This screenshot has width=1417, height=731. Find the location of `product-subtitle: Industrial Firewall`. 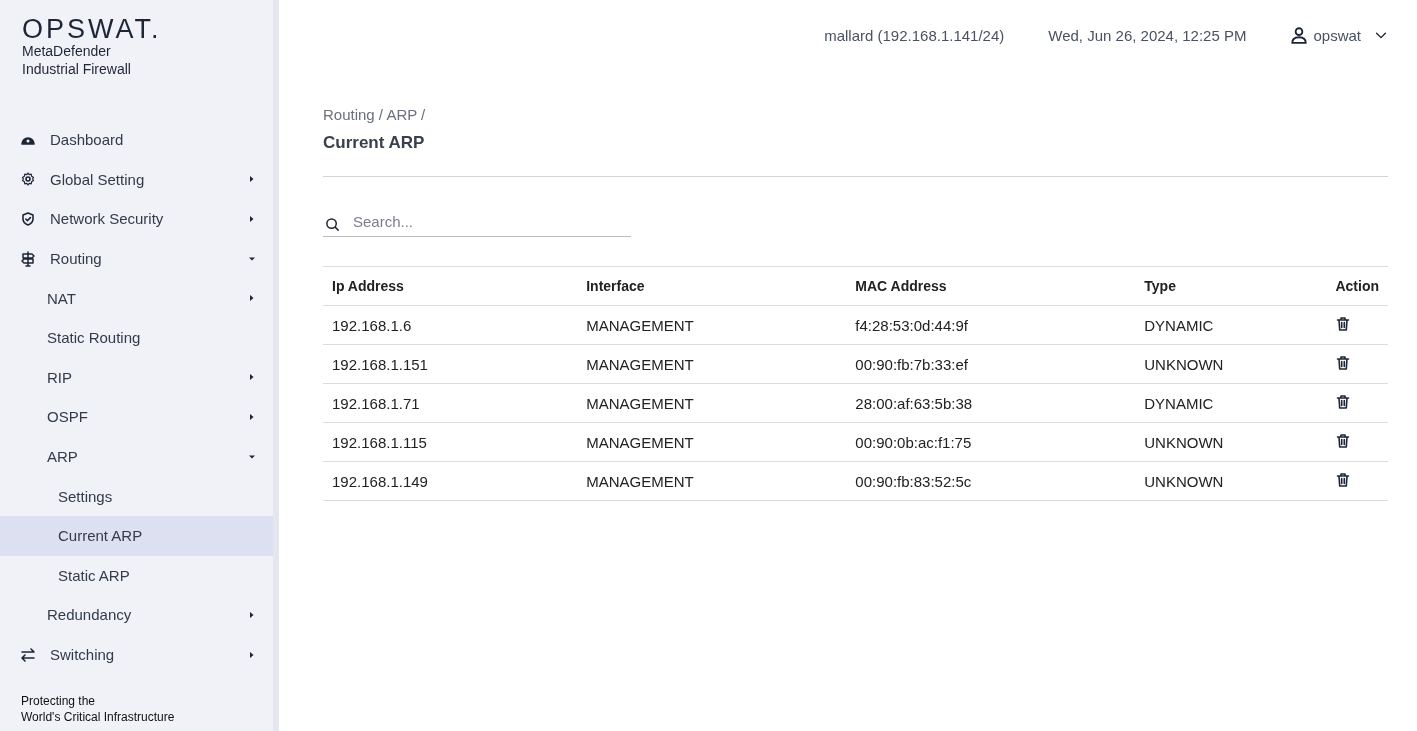

product-subtitle: Industrial Firewall is located at coordinates (76, 69).